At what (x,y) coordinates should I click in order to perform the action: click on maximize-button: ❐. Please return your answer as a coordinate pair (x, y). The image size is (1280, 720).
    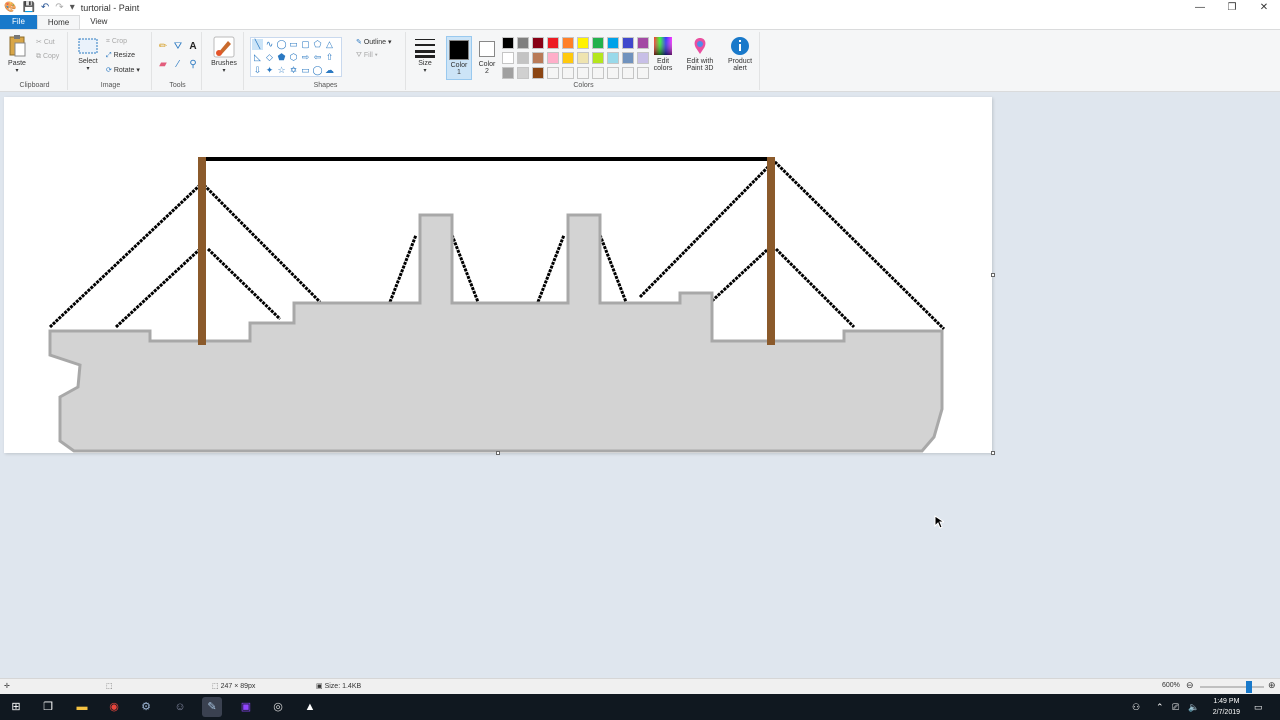
    Looking at the image, I should click on (1232, 8).